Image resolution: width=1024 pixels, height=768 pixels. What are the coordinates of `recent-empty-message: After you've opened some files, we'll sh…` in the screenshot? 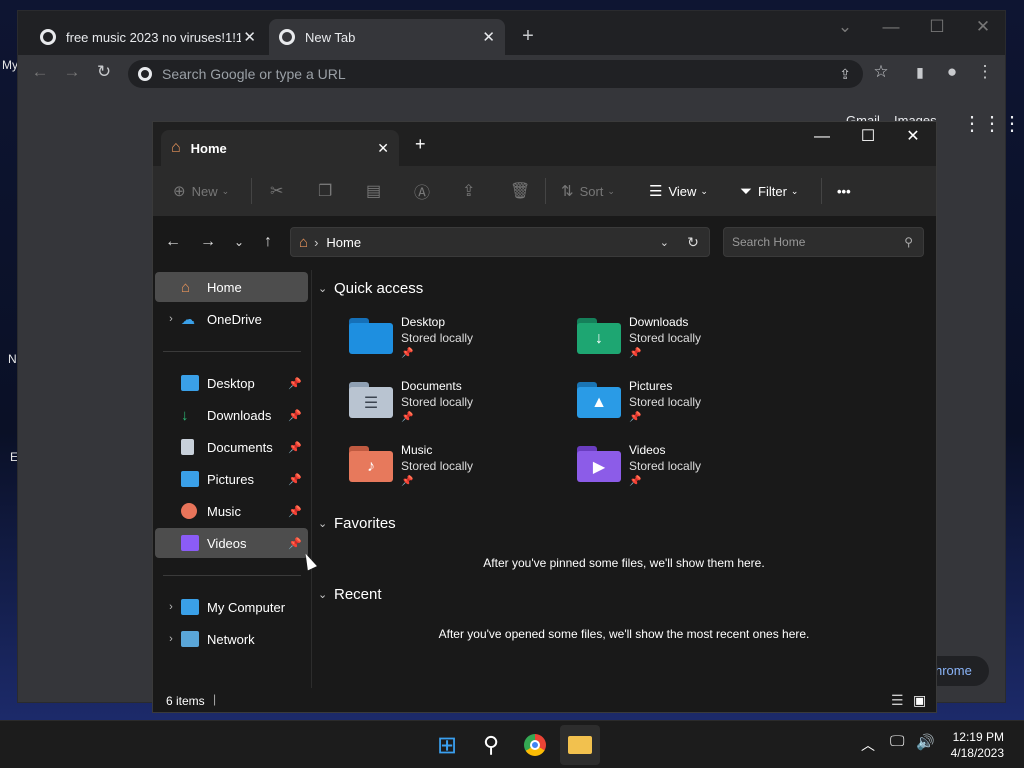 It's located at (624, 634).